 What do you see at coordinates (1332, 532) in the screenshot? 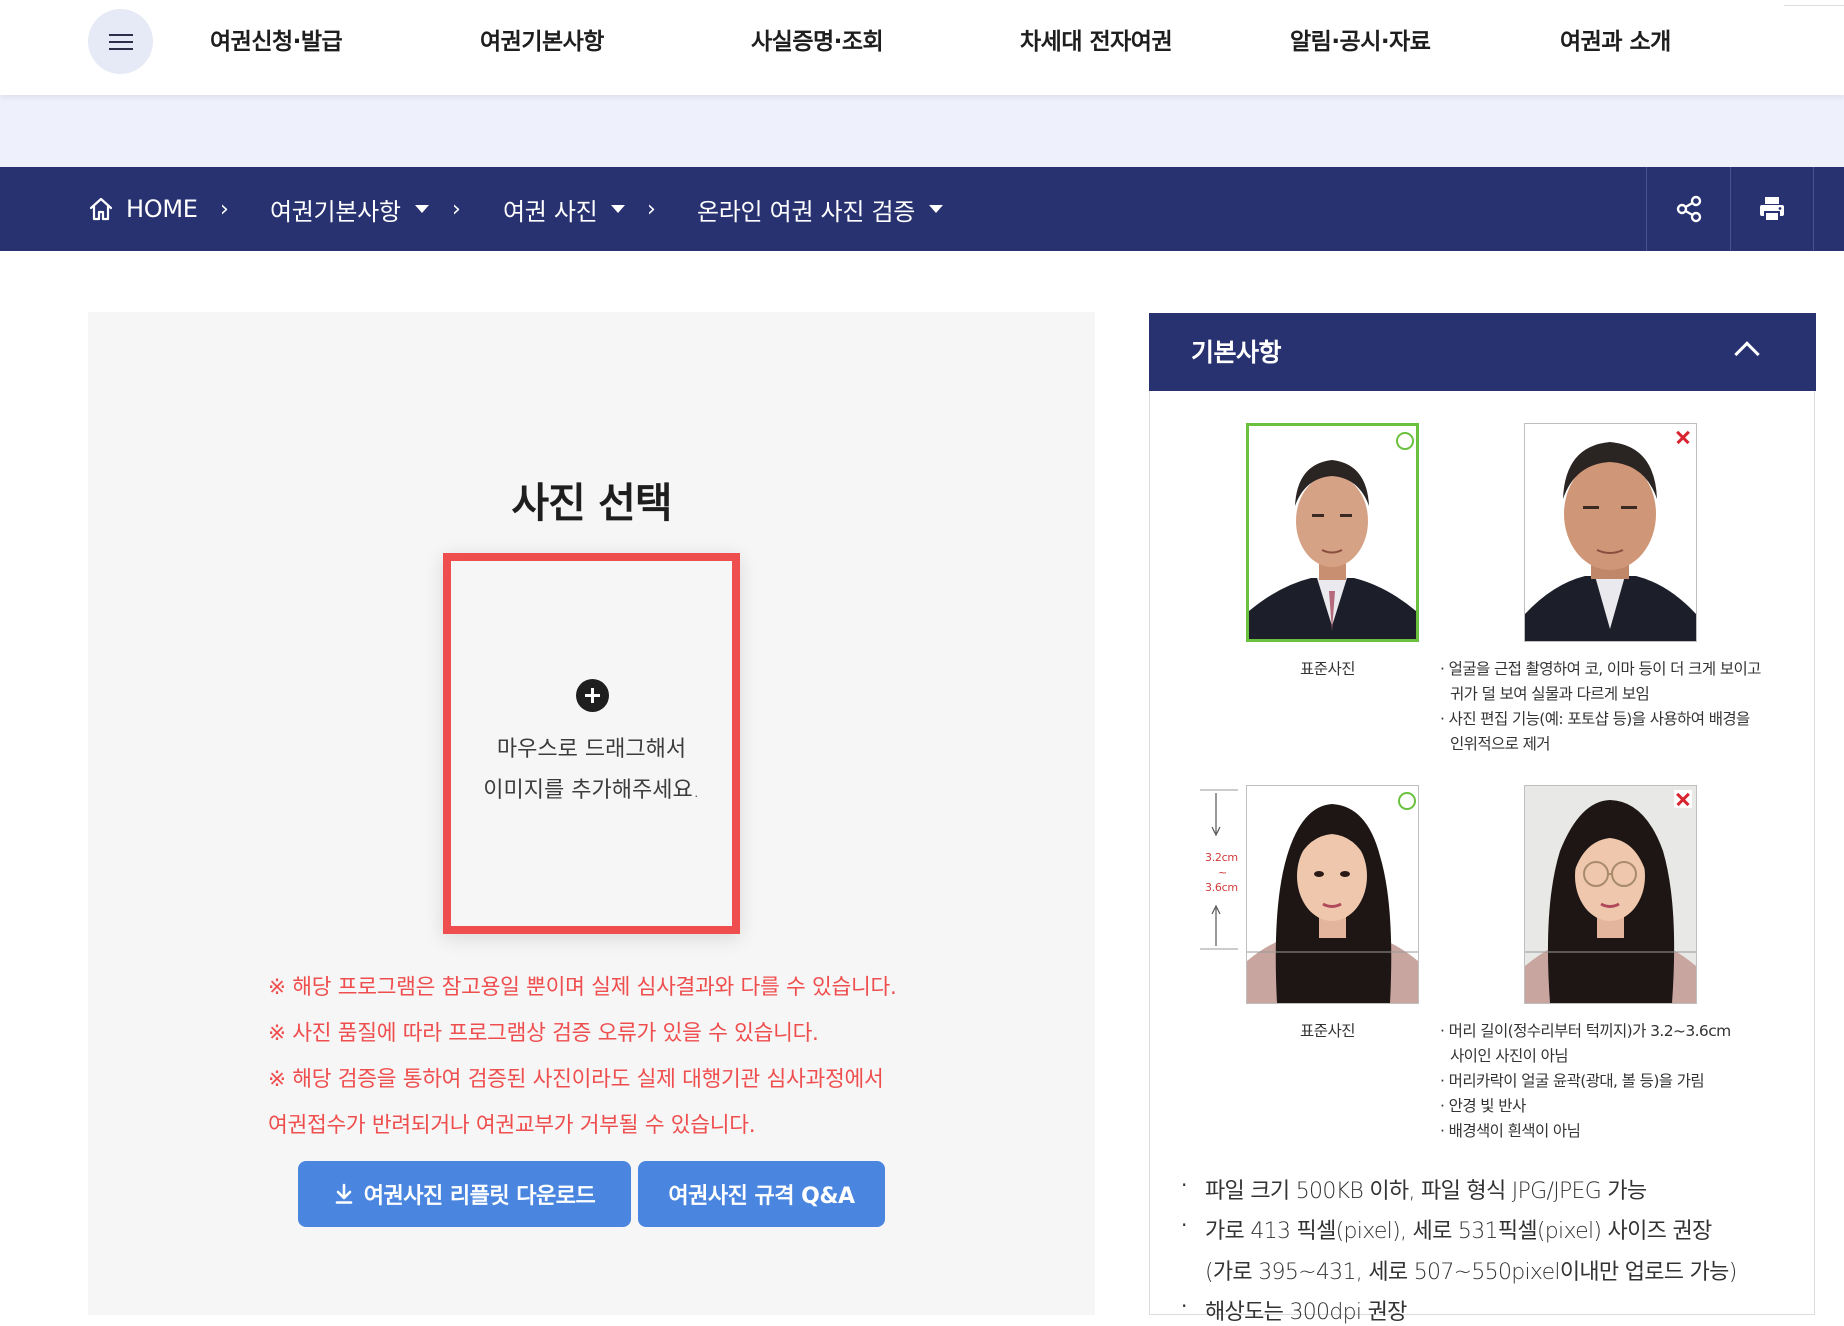
I see `standard-photo-male` at bounding box center [1332, 532].